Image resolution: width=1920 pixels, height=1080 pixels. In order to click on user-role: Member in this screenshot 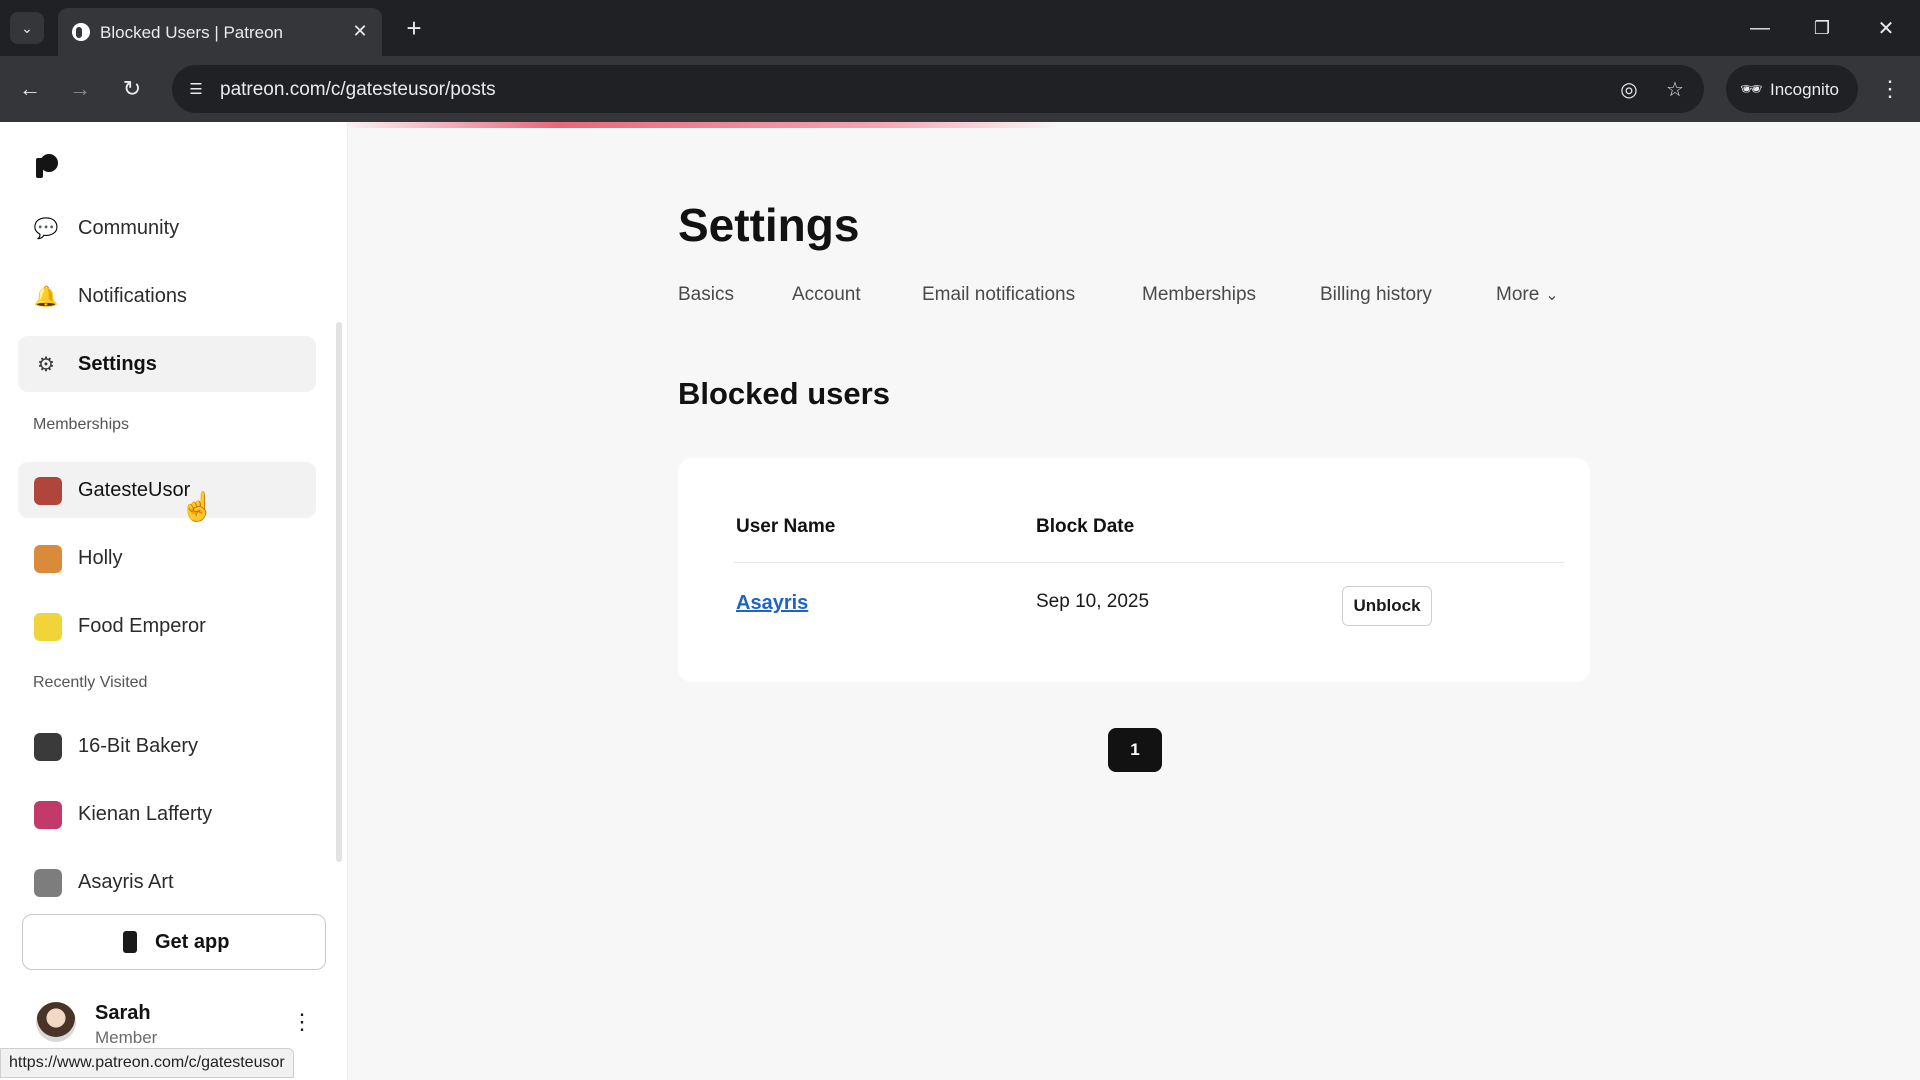, I will do `click(126, 1037)`.